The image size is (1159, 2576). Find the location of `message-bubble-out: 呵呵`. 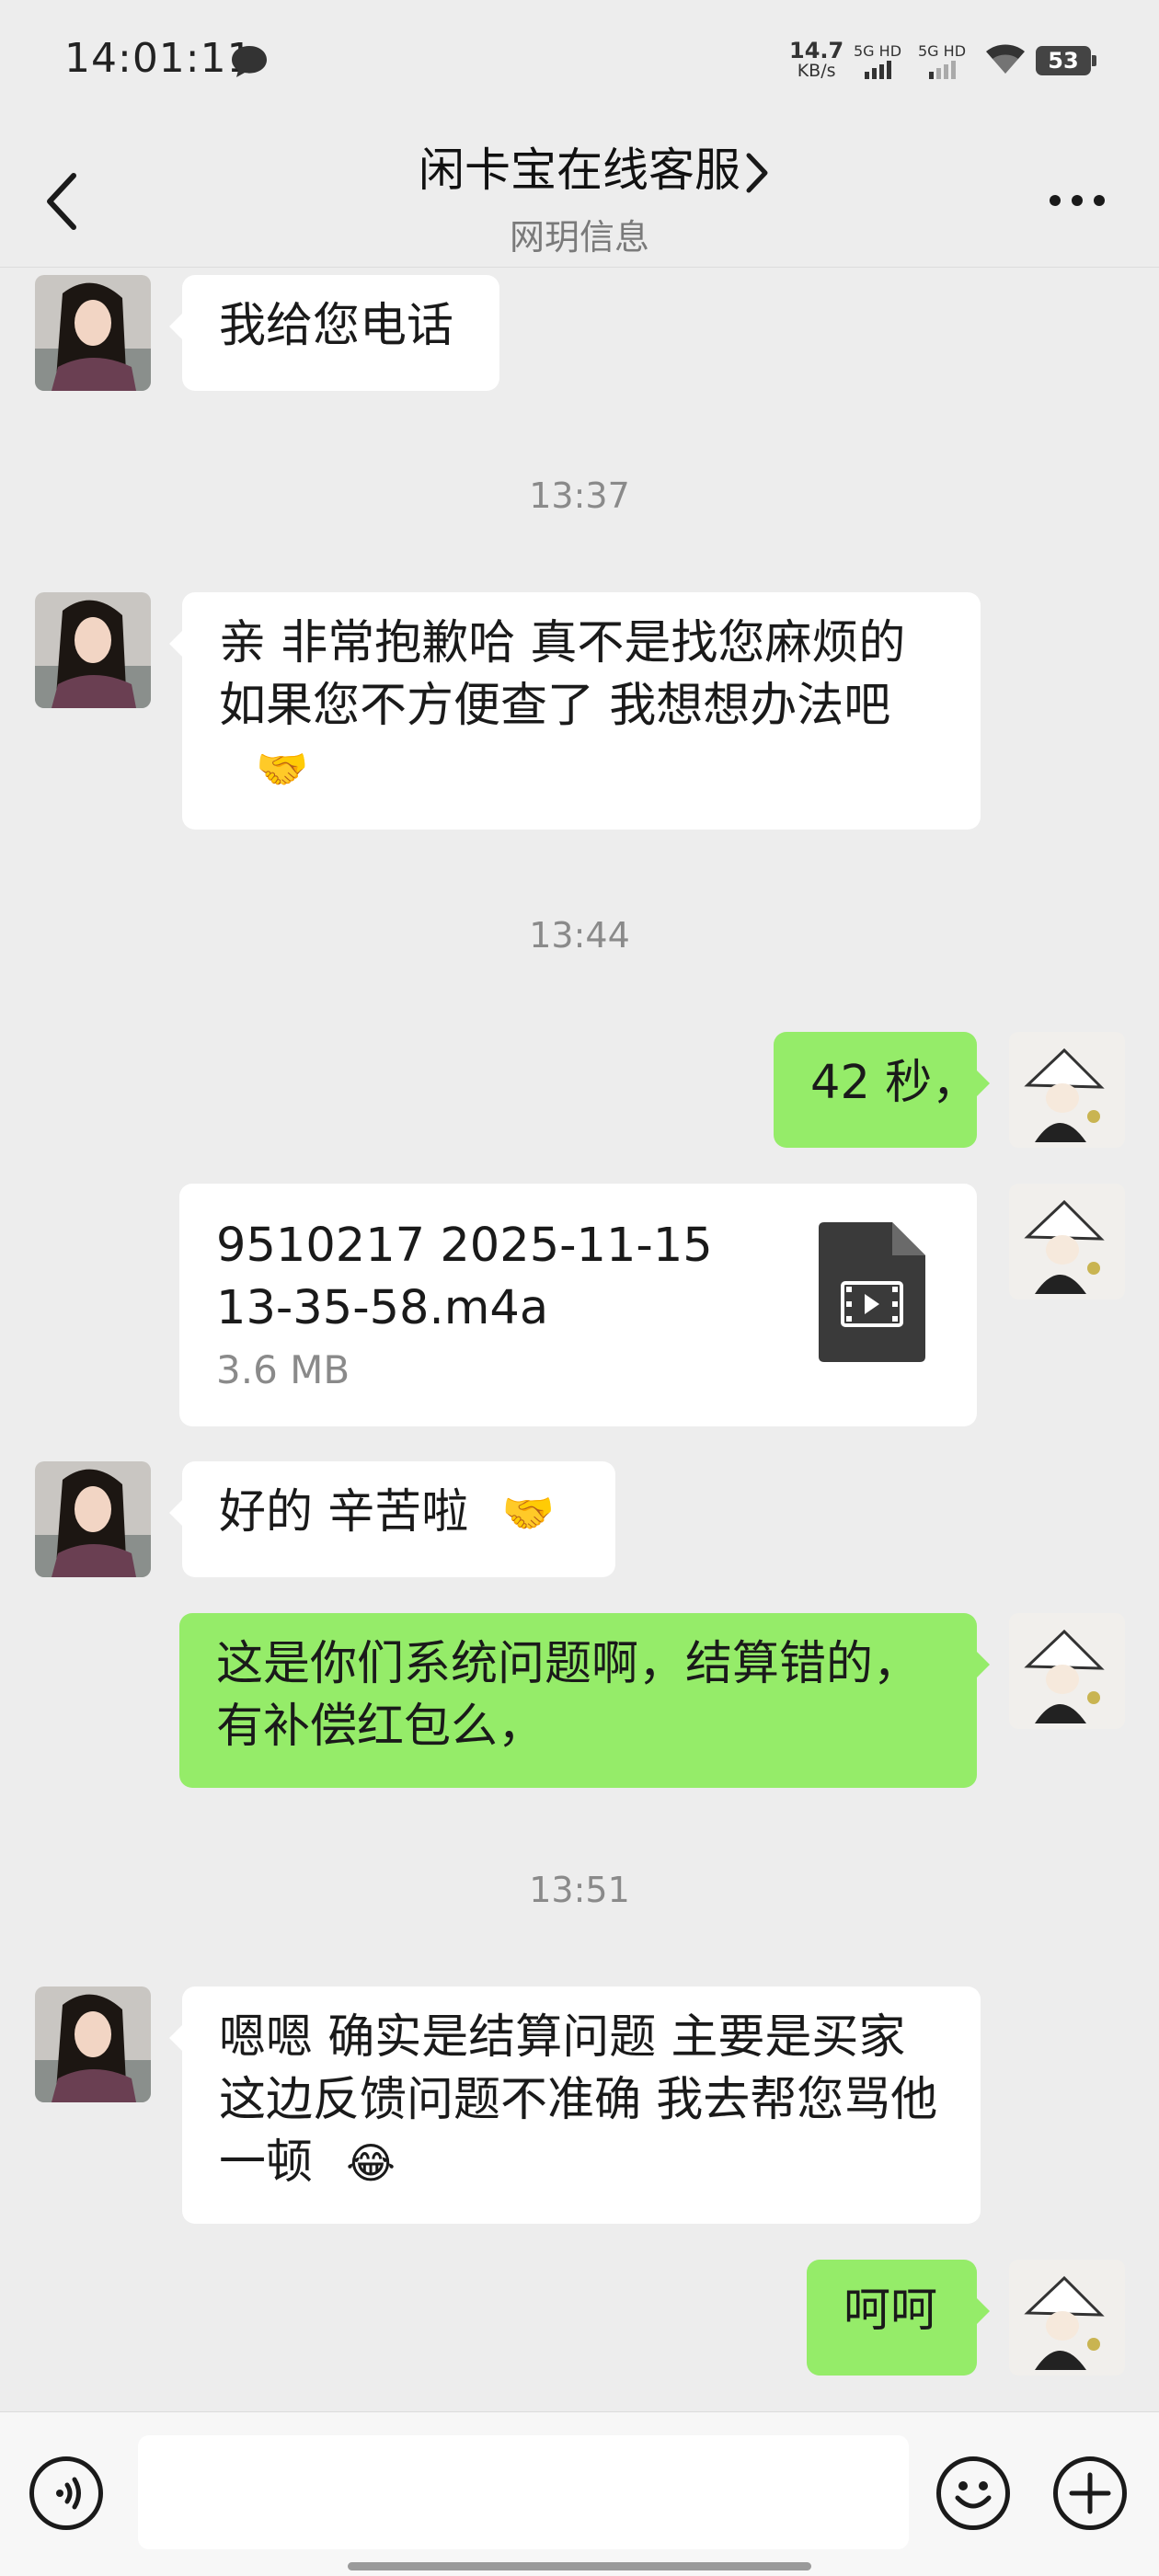

message-bubble-out: 呵呵 is located at coordinates (898, 2318).